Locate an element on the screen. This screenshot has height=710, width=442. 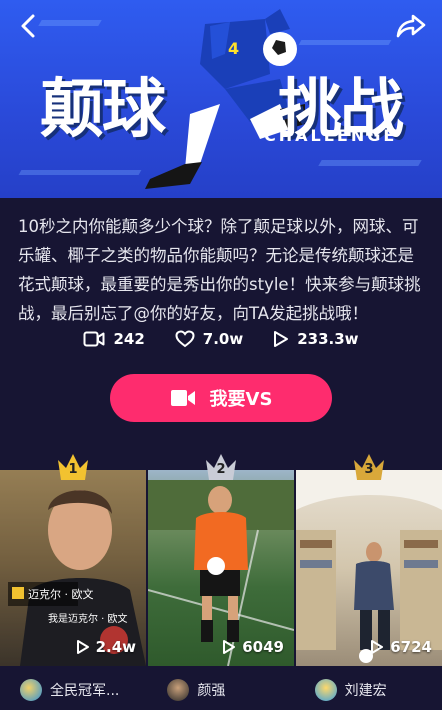
video-thumbnail-3: 6724 is located at coordinates (369, 568).